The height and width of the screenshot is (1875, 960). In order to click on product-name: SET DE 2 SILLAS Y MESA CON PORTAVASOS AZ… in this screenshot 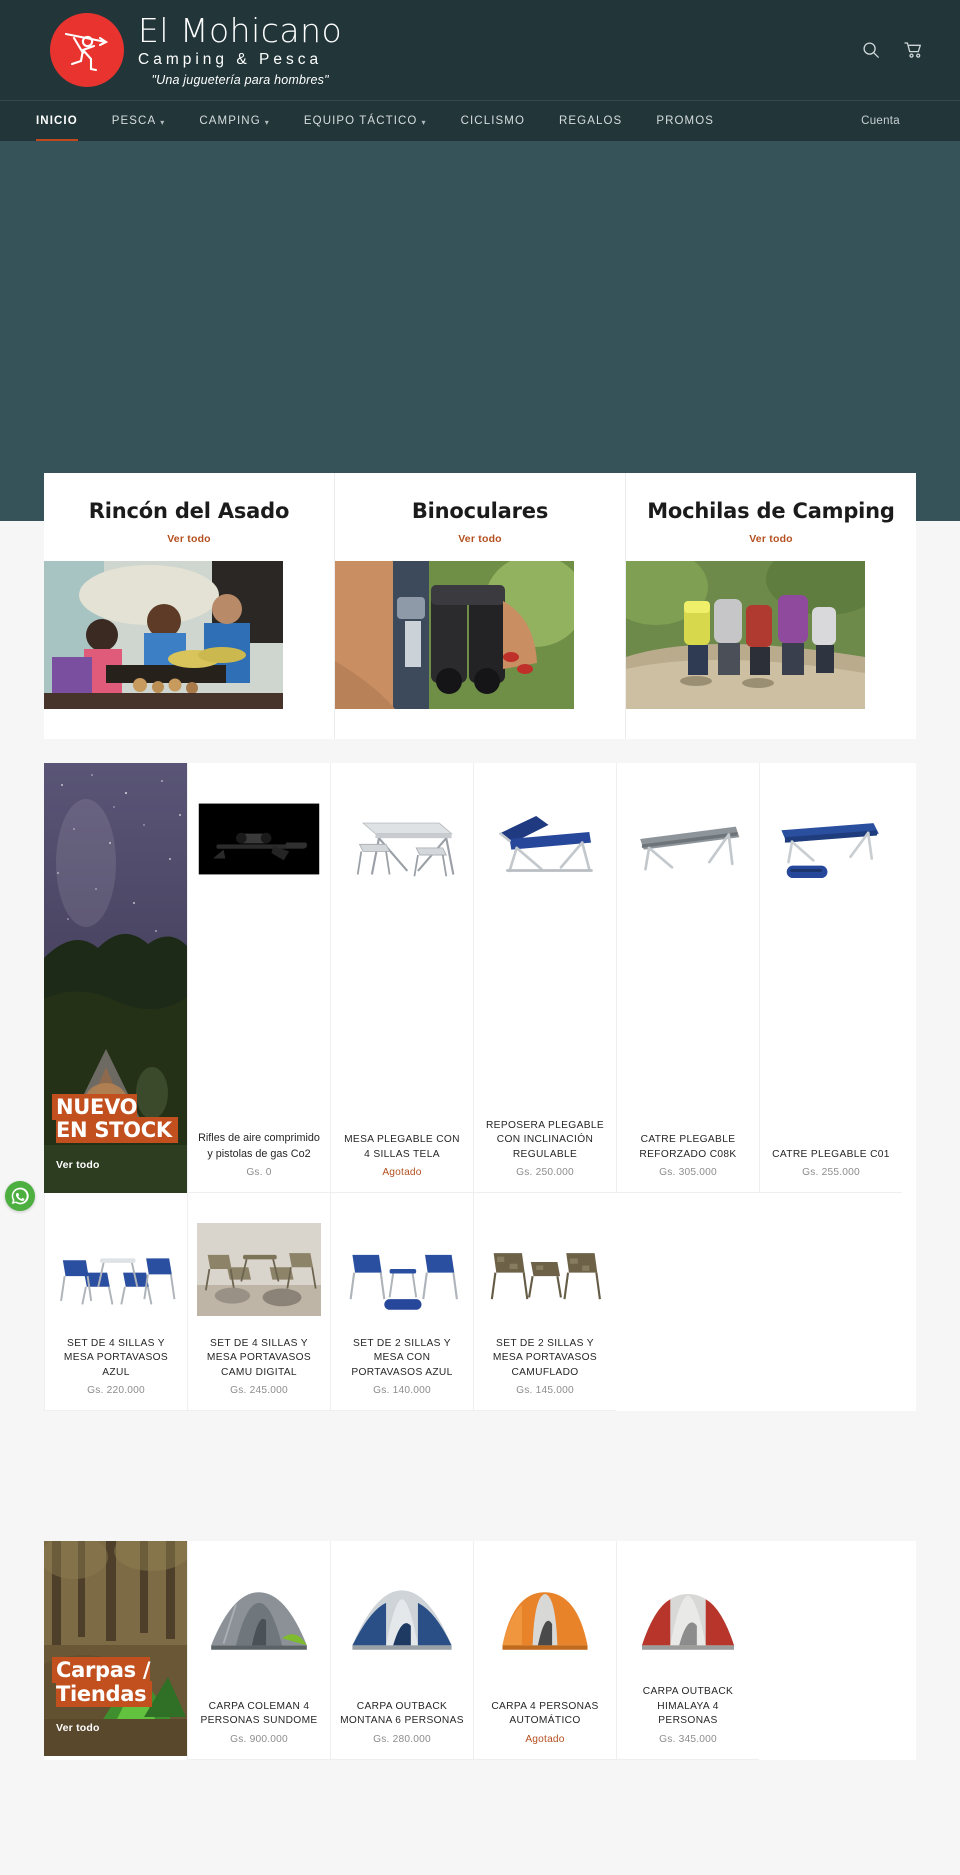, I will do `click(402, 1358)`.